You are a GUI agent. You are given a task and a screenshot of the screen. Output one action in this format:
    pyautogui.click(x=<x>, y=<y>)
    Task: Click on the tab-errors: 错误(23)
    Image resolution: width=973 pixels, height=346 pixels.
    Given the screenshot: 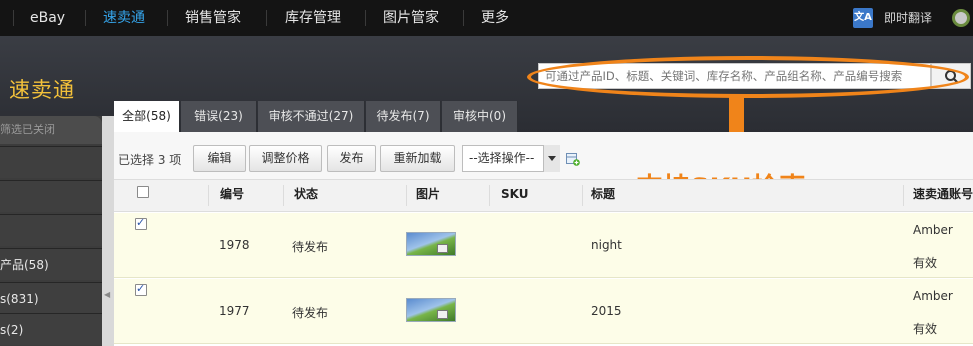 What is the action you would take?
    pyautogui.click(x=219, y=116)
    